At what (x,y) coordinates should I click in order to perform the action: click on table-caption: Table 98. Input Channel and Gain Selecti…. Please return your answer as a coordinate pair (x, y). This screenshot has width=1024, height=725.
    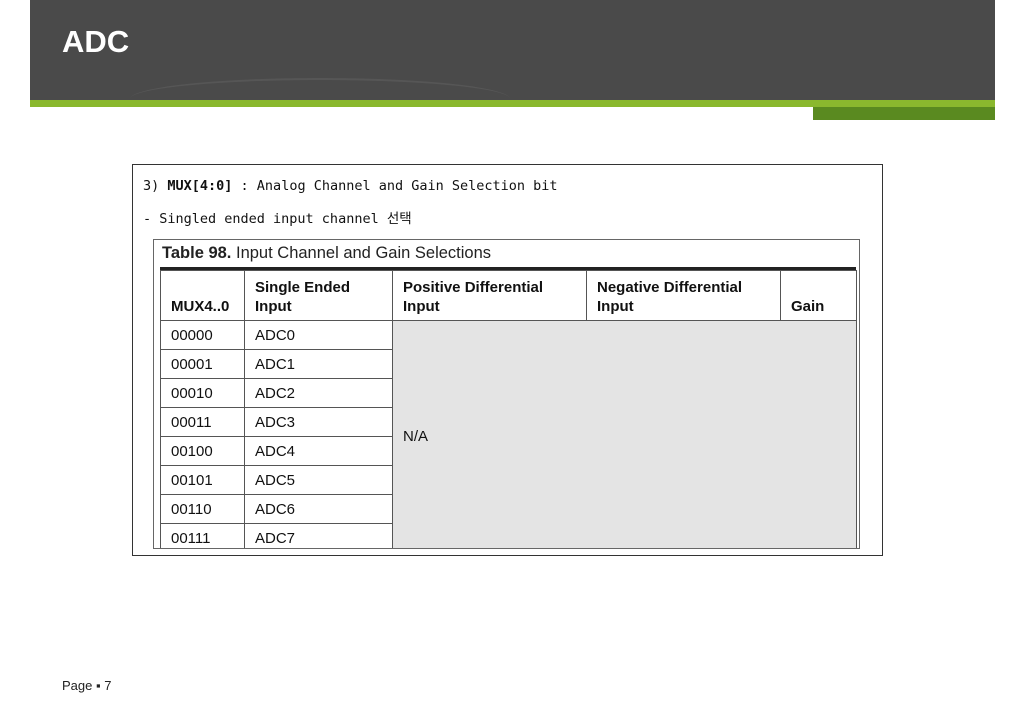
    Looking at the image, I should click on (326, 253).